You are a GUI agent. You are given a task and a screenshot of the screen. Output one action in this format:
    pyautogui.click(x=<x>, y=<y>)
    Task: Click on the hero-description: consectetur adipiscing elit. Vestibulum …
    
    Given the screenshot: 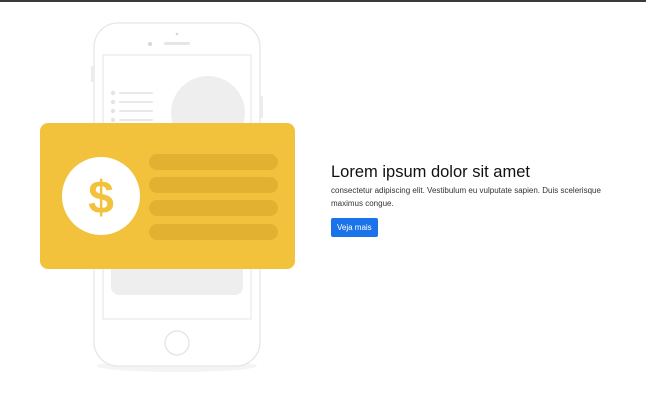 What is the action you would take?
    pyautogui.click(x=466, y=197)
    